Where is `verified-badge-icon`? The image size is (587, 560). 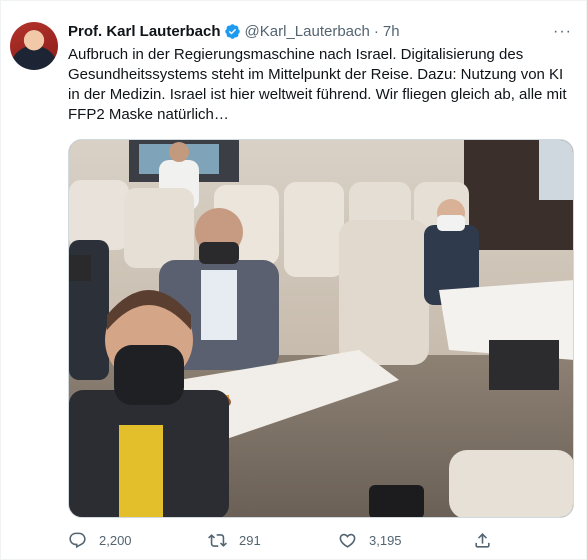 verified-badge-icon is located at coordinates (232, 31).